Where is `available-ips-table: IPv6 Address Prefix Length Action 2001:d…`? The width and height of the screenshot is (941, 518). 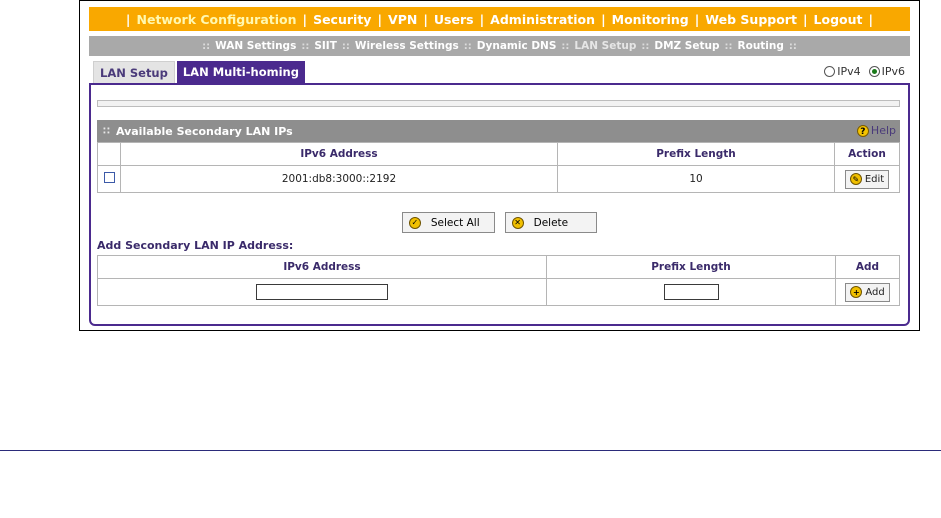
available-ips-table: IPv6 Address Prefix Length Action 2001:d… is located at coordinates (498, 167).